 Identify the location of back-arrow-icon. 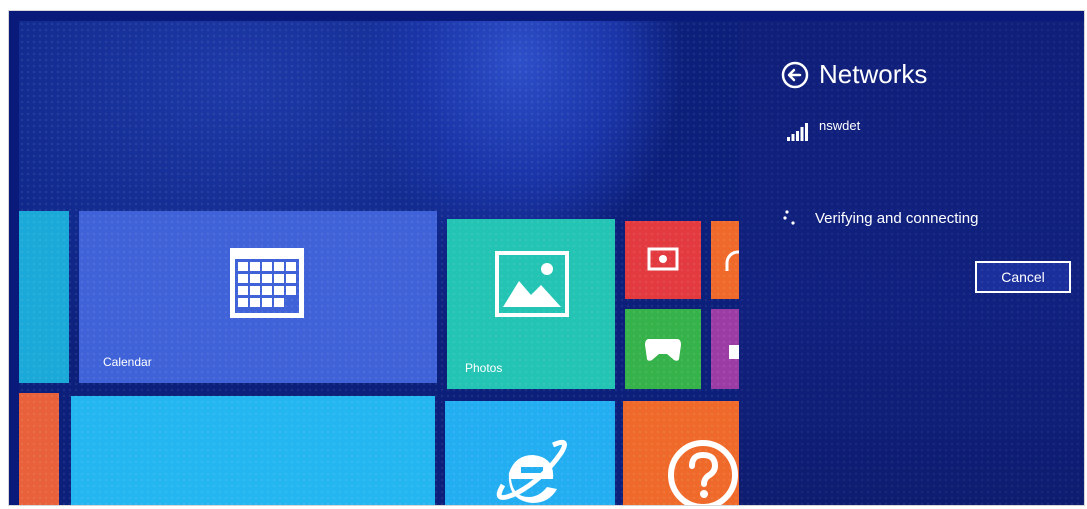
(795, 75).